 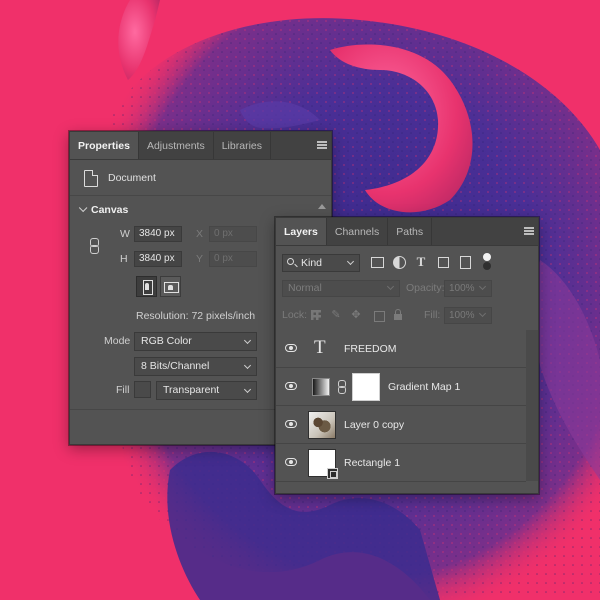 What do you see at coordinates (196, 316) in the screenshot?
I see `resolution-text: Resolution: 72 pixels/inch` at bounding box center [196, 316].